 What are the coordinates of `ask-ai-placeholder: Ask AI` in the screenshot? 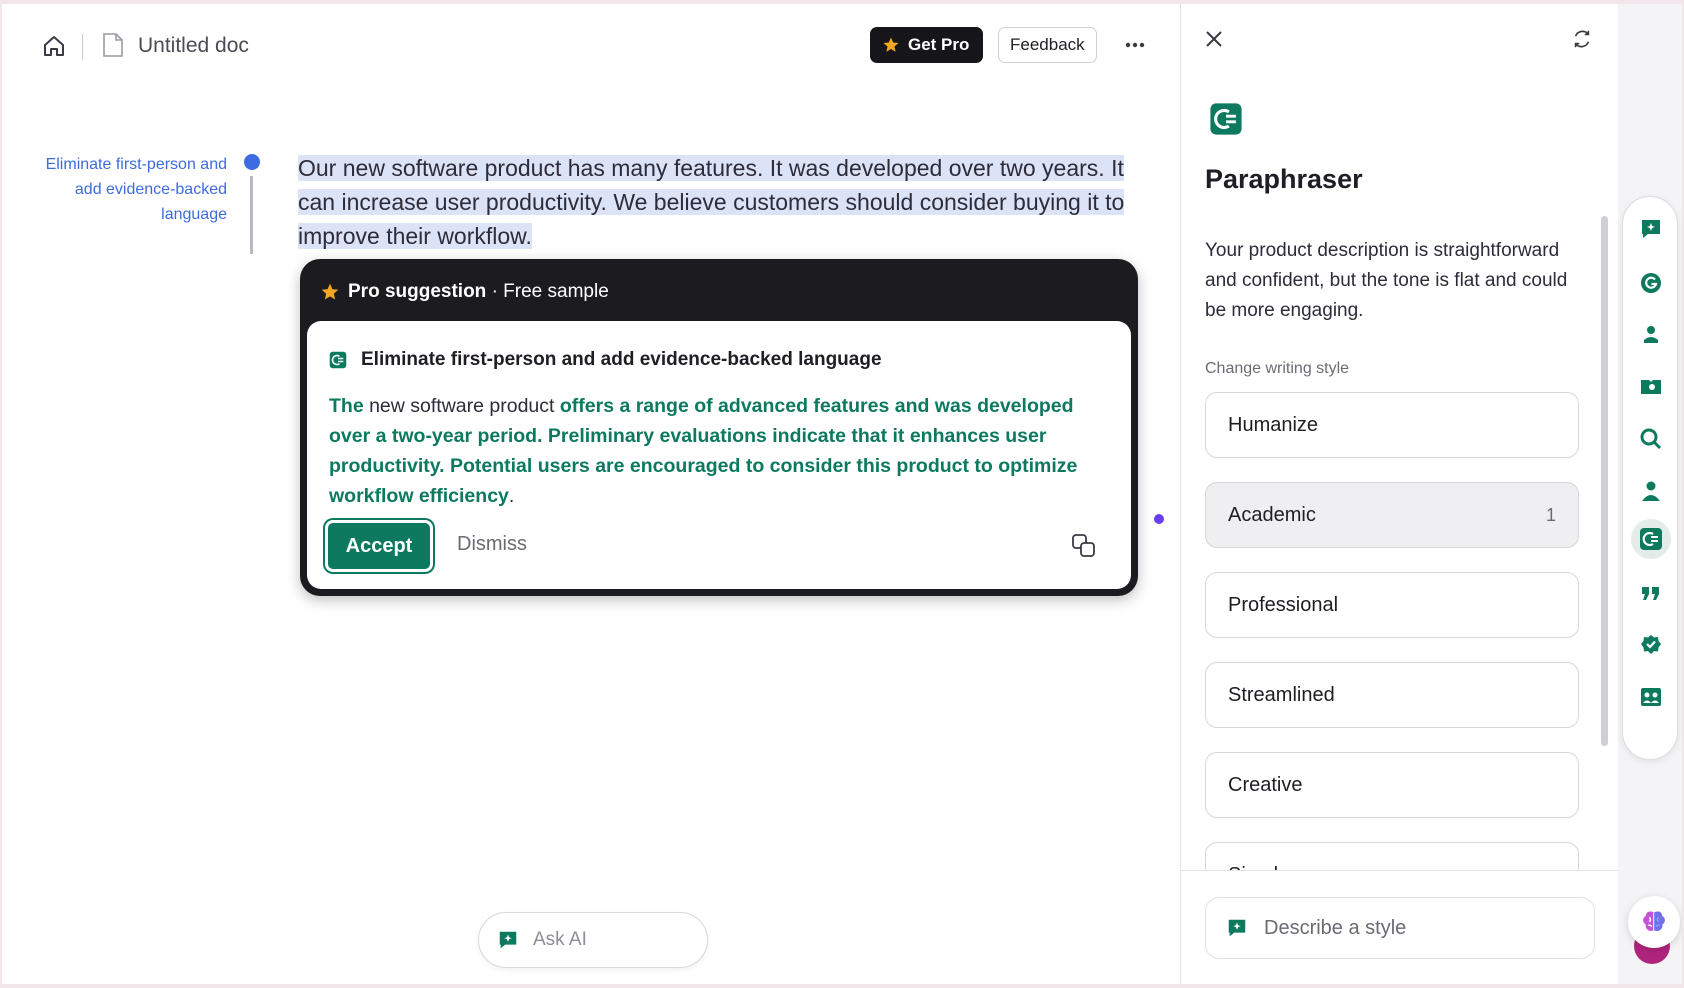 It's located at (560, 939).